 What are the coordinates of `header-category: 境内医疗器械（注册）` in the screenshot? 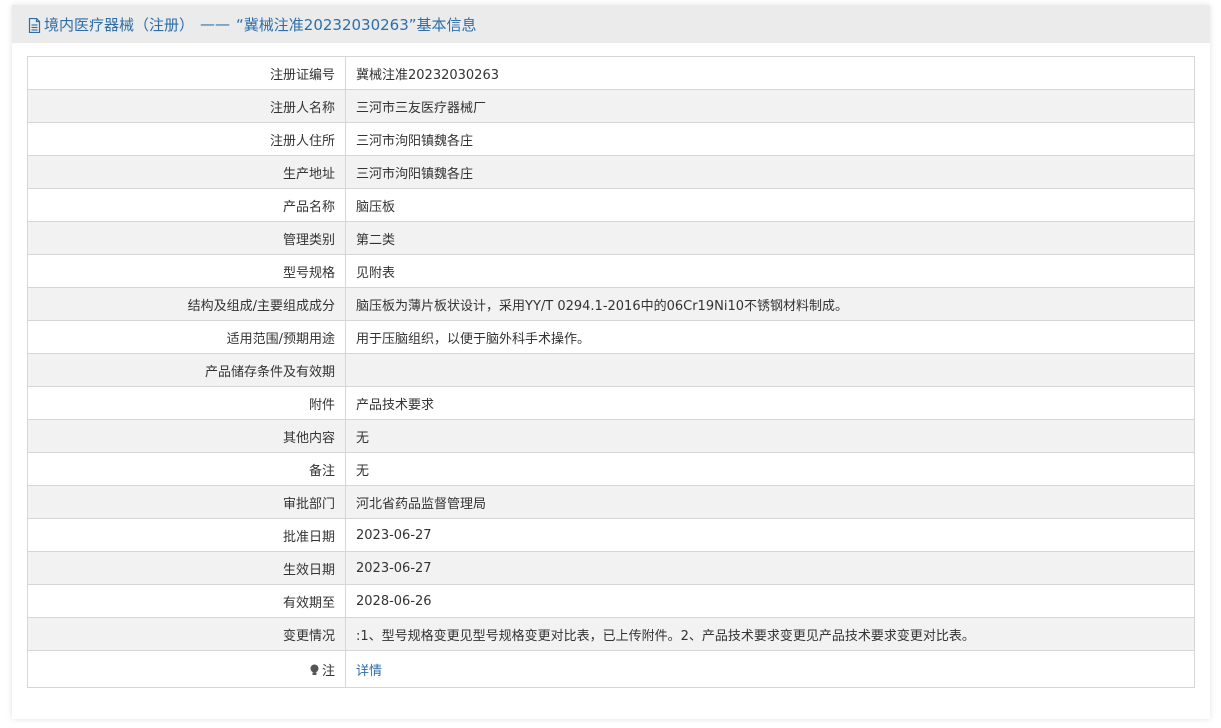 It's located at (119, 24).